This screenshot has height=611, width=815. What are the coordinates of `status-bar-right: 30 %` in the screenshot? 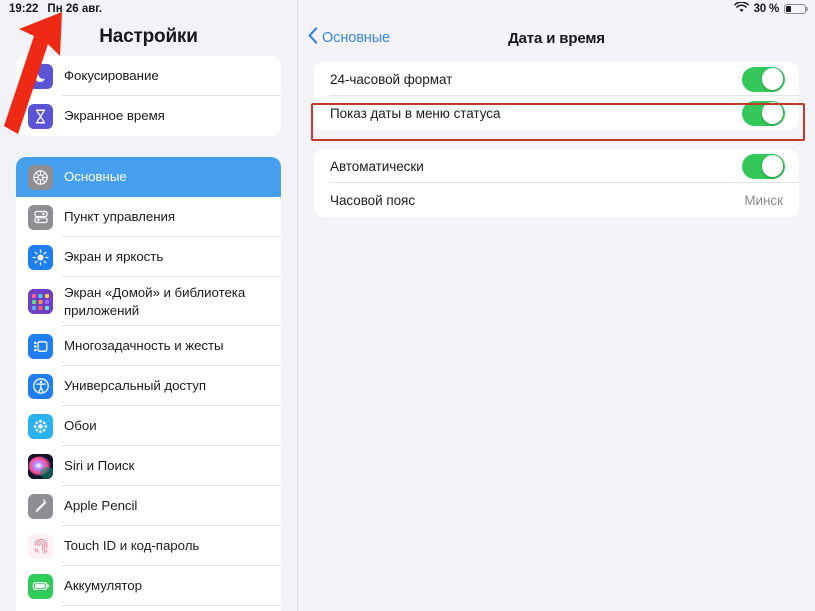 It's located at (769, 8).